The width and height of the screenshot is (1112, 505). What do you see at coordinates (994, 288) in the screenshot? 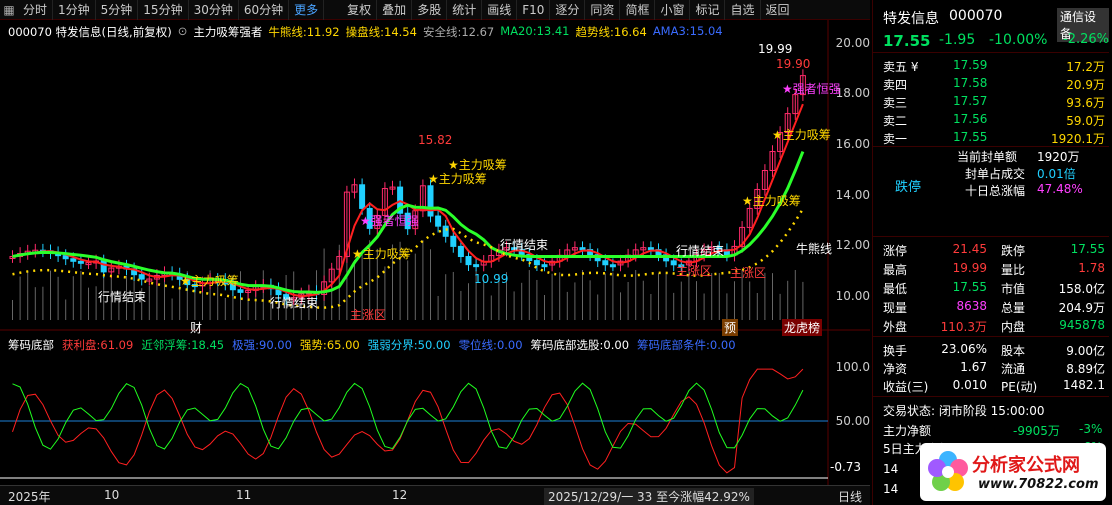
I see `stats-row: 最低 17.55 市值 158.0亿` at bounding box center [994, 288].